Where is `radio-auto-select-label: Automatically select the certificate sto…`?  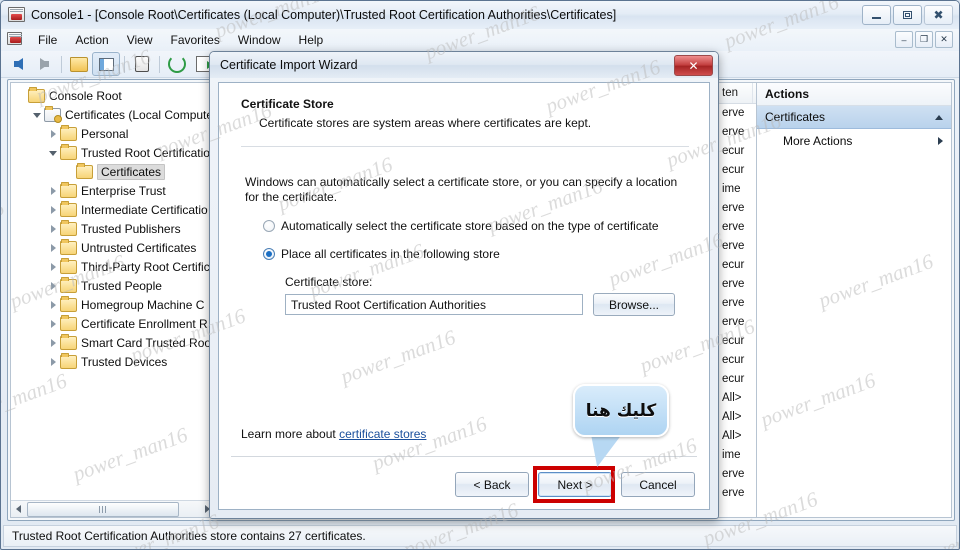 radio-auto-select-label: Automatically select the certificate sto… is located at coordinates (470, 226).